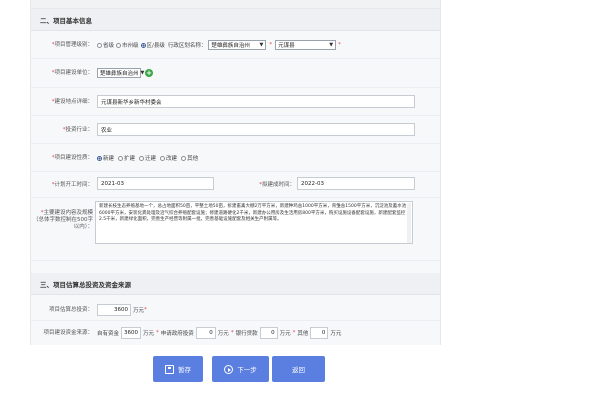 This screenshot has width=591, height=419. I want to click on sources-label: 项目建设资金来源：, so click(68, 333).